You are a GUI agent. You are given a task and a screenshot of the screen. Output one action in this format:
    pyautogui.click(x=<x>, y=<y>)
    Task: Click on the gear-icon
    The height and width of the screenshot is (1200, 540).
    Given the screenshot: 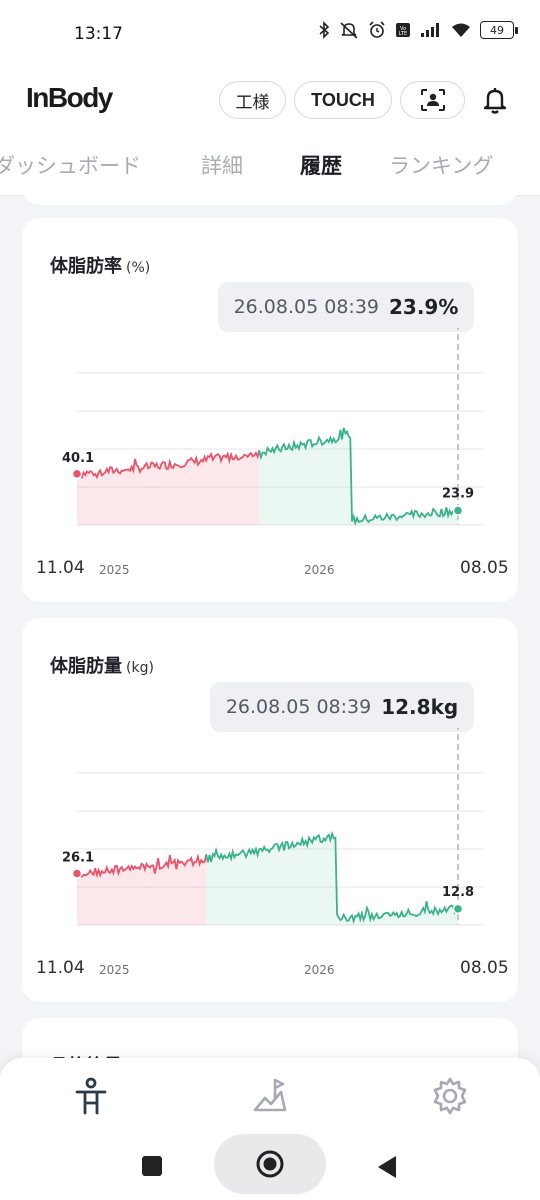 What is the action you would take?
    pyautogui.click(x=450, y=1096)
    